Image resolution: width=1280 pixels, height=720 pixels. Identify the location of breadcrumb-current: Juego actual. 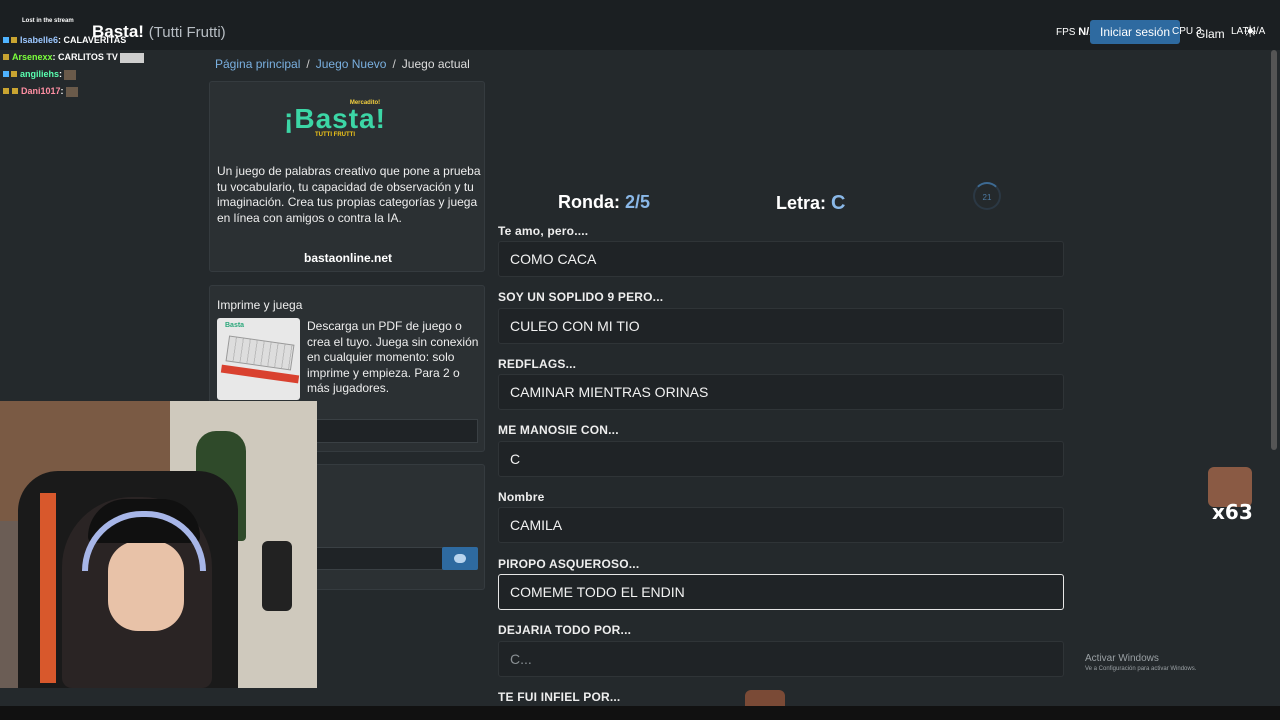
(435, 64).